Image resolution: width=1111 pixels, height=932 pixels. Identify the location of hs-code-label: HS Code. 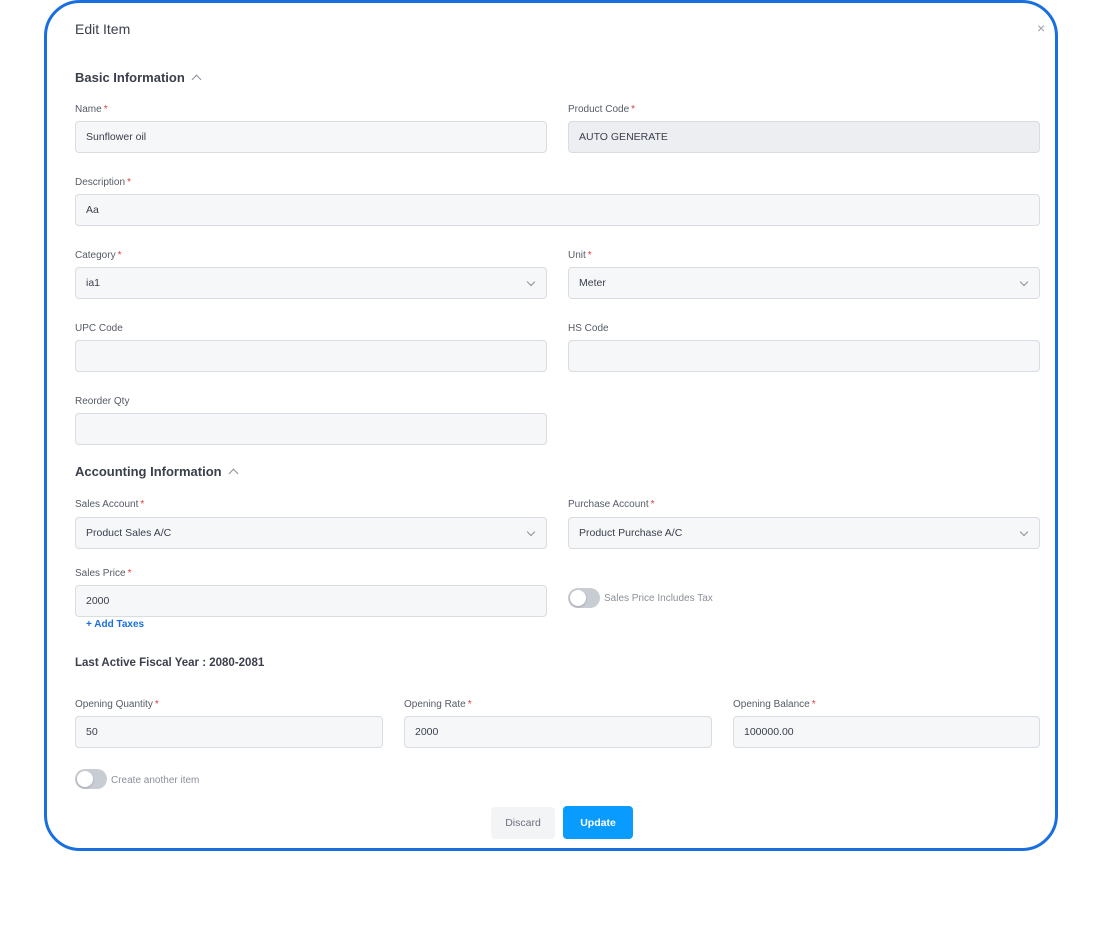
(588, 328).